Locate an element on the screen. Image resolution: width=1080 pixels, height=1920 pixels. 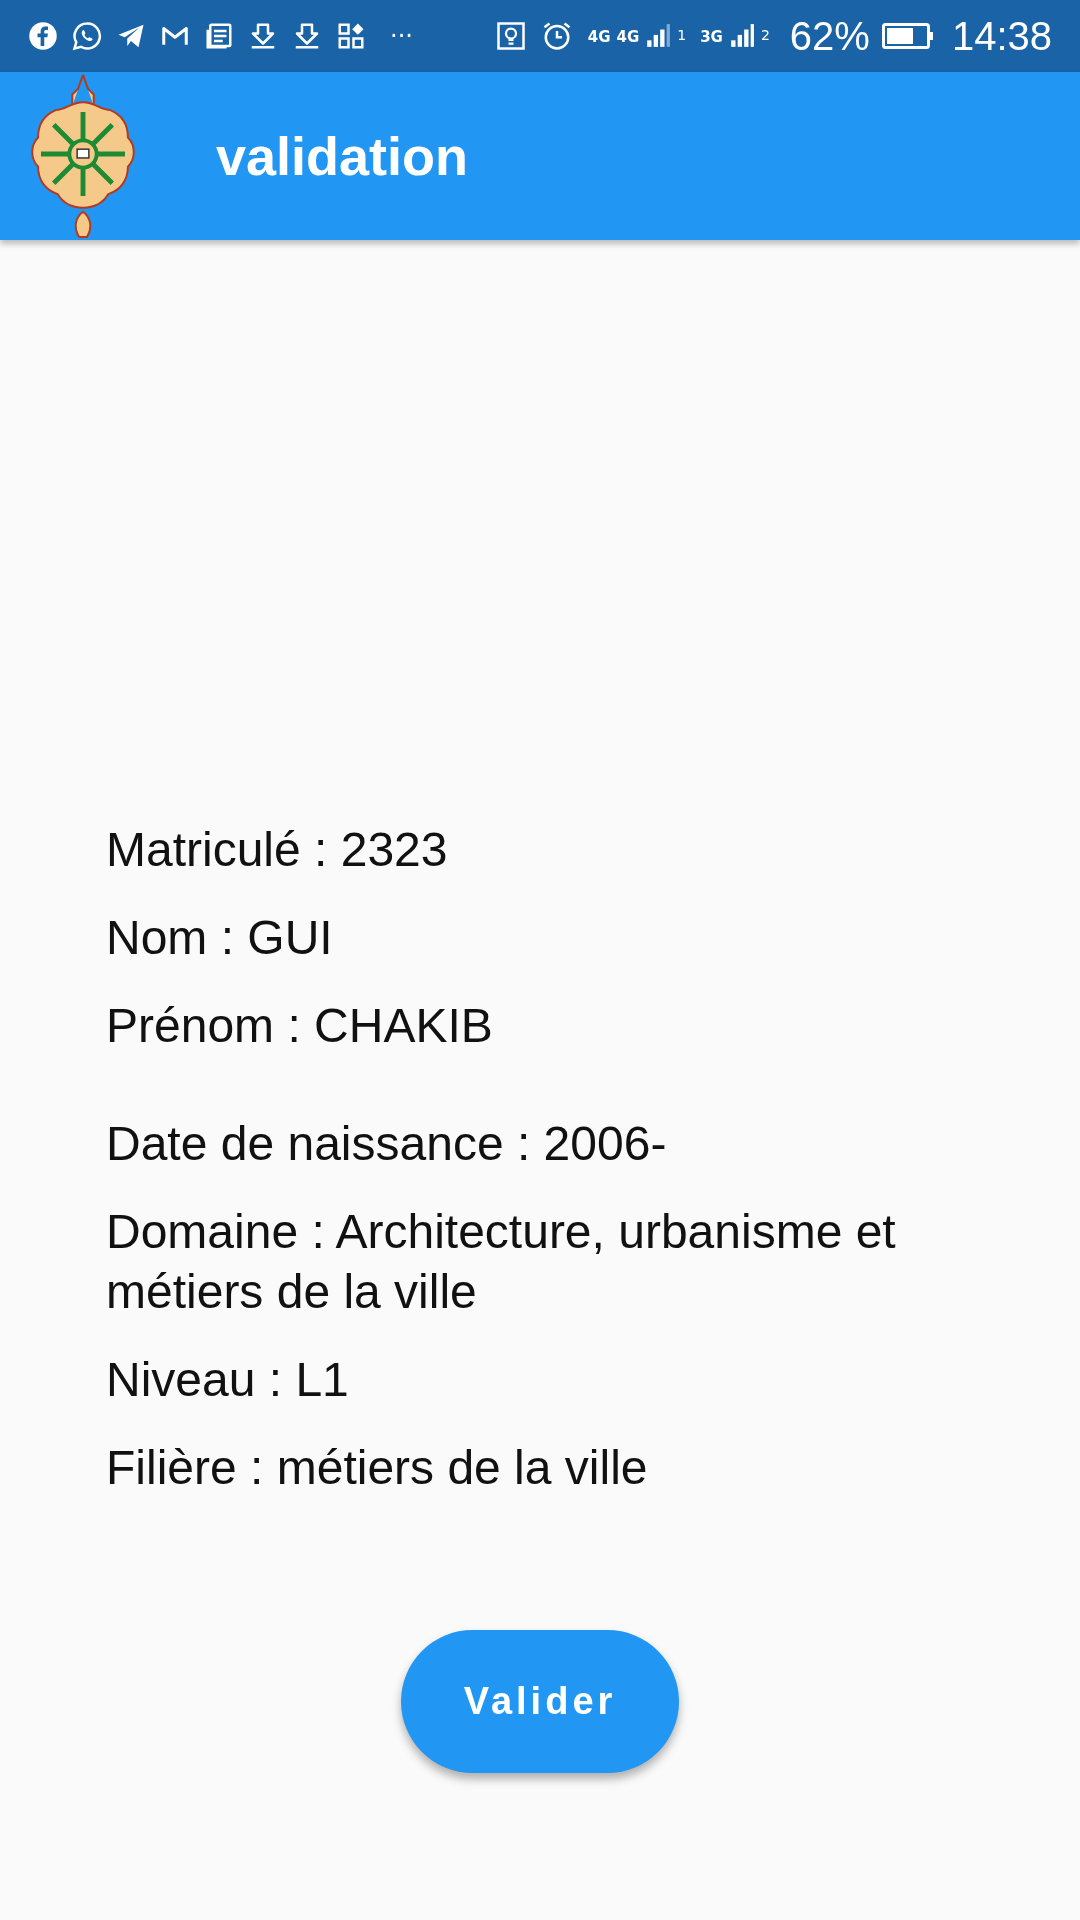
sim-number: 2 is located at coordinates (765, 34).